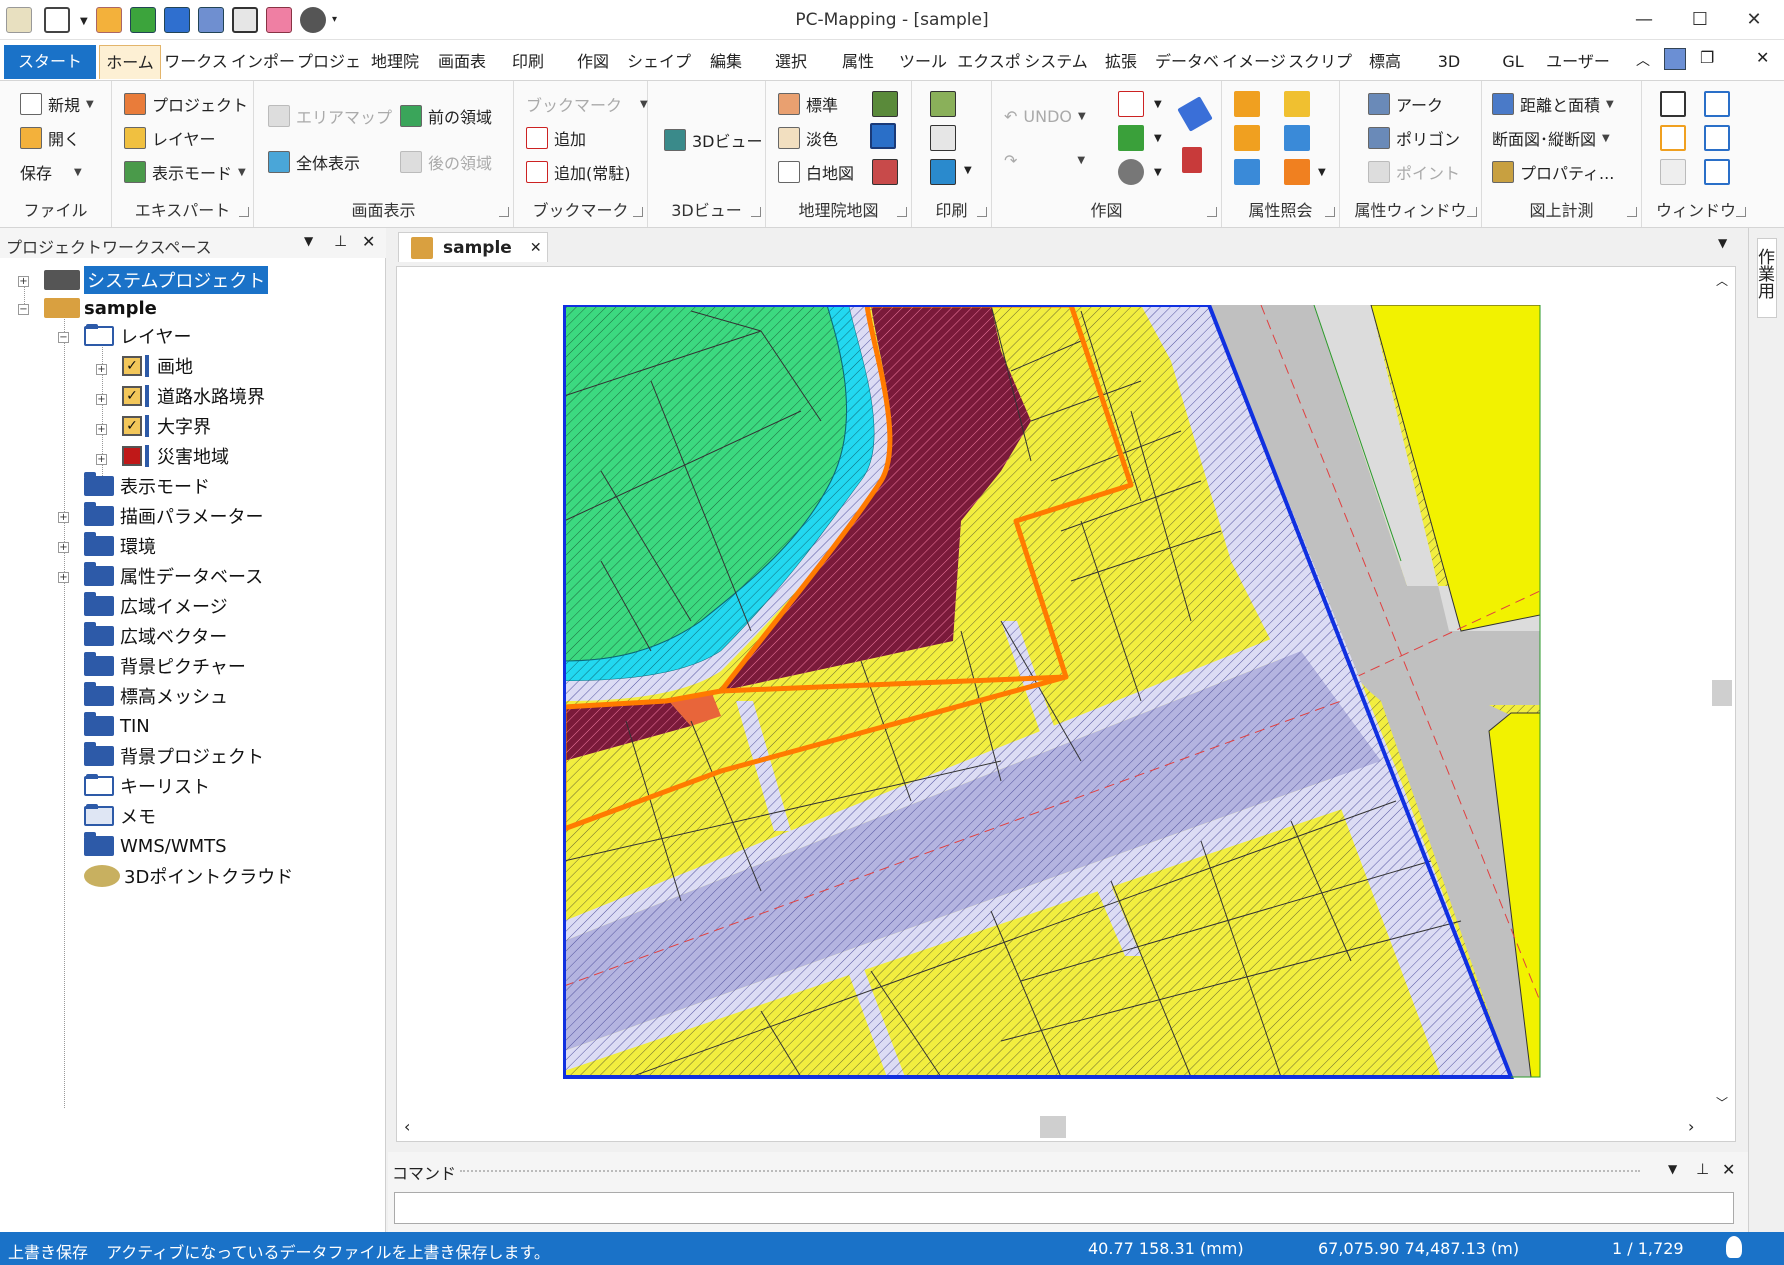 The image size is (1784, 1265). Describe the element at coordinates (943, 138) in the screenshot. I see `print-zoom-icon` at that location.